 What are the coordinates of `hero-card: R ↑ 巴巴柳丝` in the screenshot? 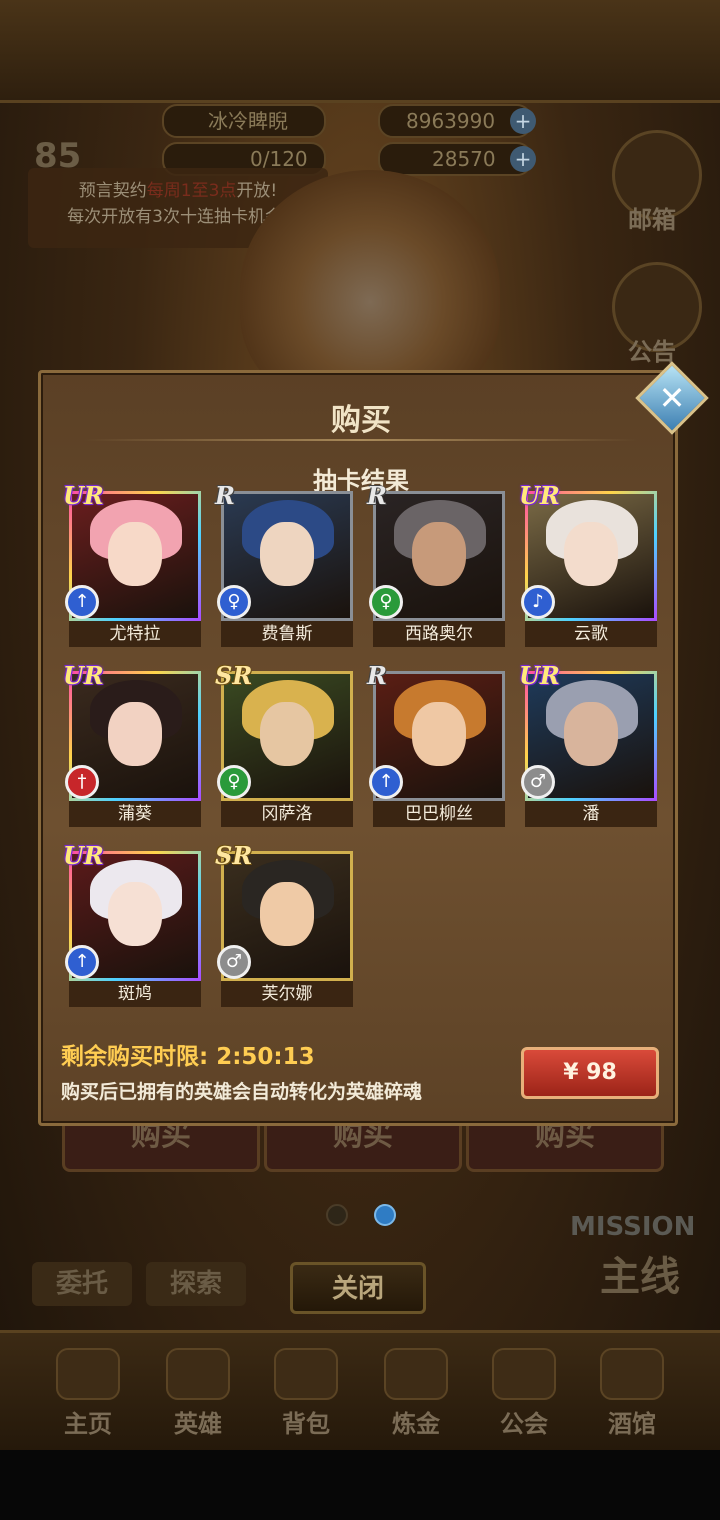 It's located at (436, 744).